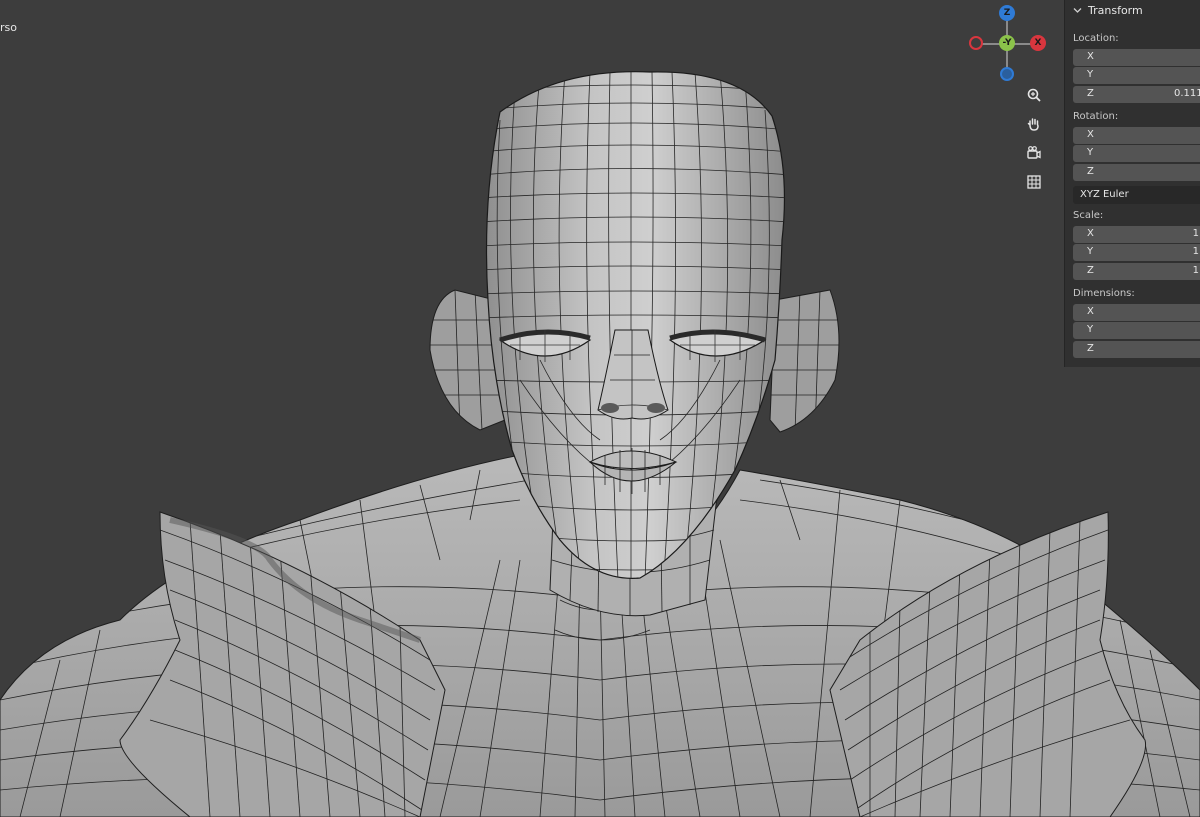 The image size is (1200, 817). What do you see at coordinates (1136, 153) in the screenshot?
I see `rotation-y-field: Y` at bounding box center [1136, 153].